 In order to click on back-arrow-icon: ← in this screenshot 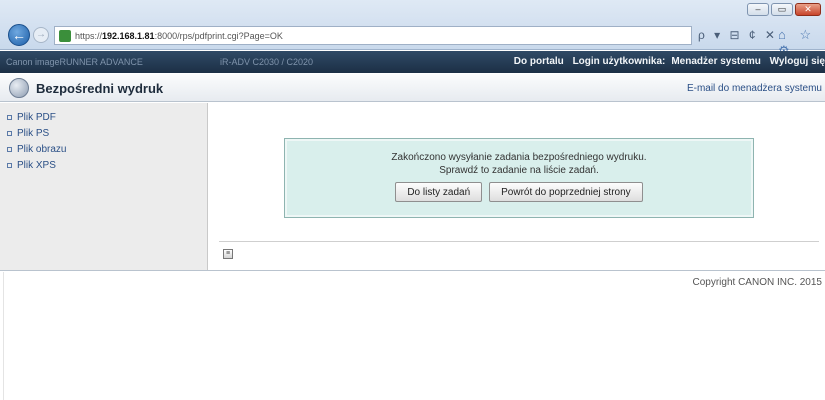, I will do `click(19, 35)`.